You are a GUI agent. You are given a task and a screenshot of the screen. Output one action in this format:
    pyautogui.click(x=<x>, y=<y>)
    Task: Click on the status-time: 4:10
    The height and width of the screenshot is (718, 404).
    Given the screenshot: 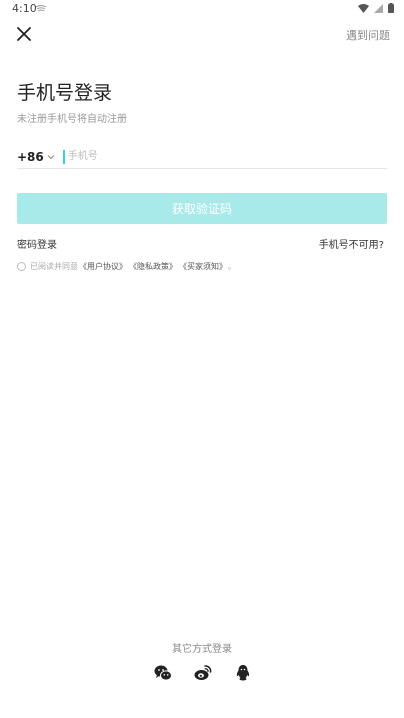 What is the action you would take?
    pyautogui.click(x=24, y=8)
    